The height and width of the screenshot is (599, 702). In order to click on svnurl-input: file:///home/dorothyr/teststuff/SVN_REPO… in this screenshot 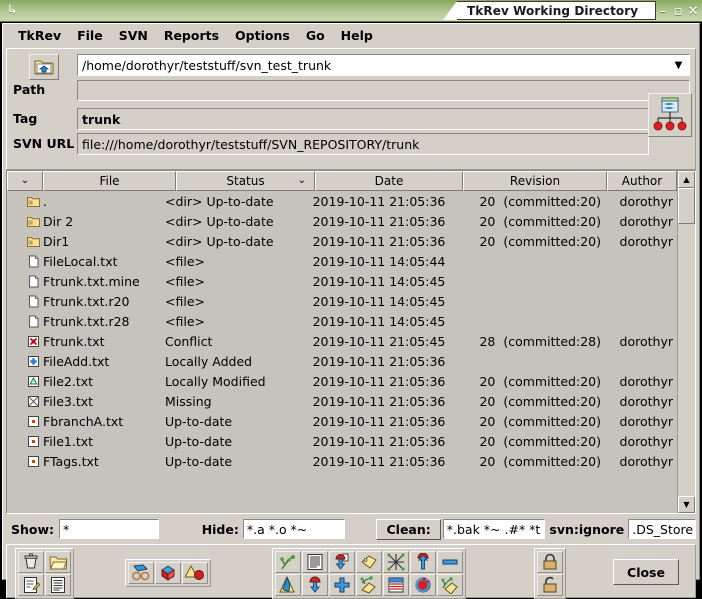, I will do `click(363, 144)`.